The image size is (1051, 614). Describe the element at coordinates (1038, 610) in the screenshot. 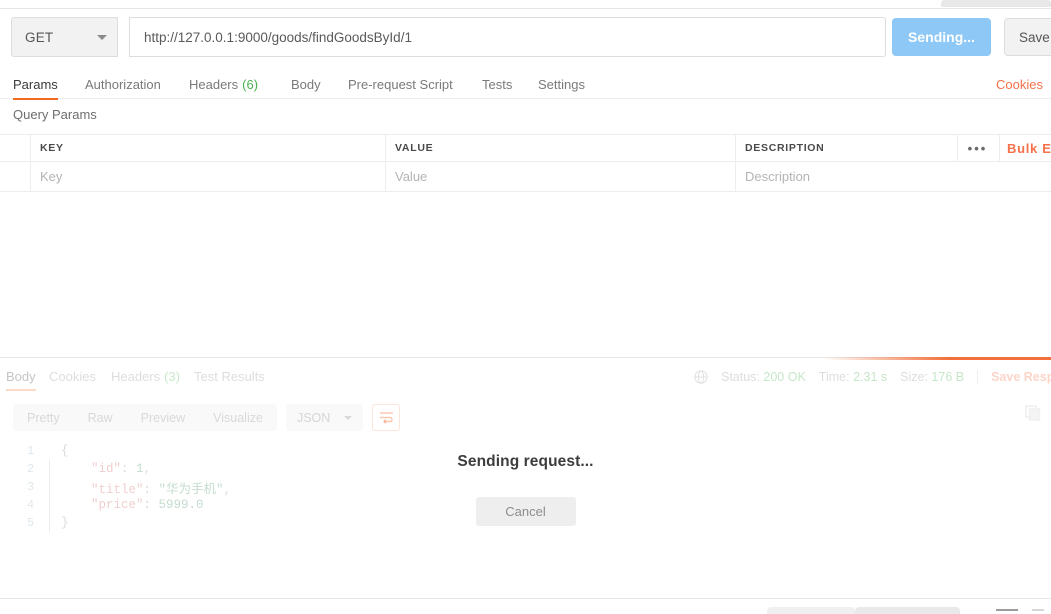

I see `status-bar-indicator` at that location.